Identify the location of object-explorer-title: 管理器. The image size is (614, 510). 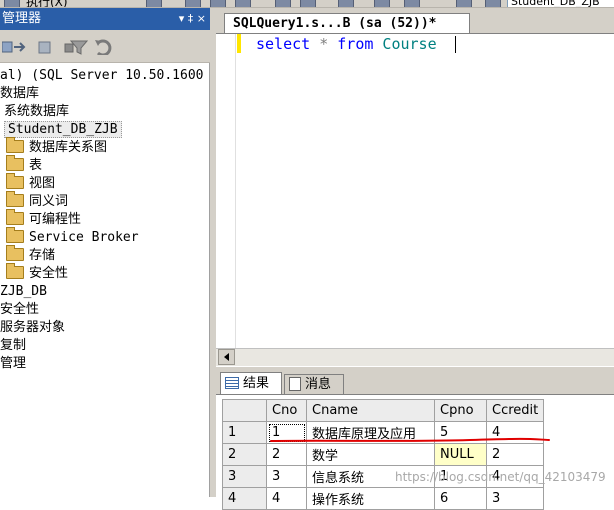
(22, 18).